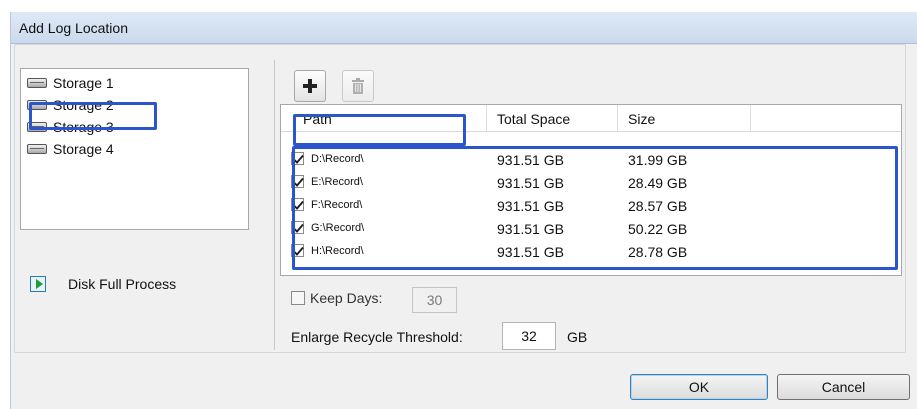 The width and height of the screenshot is (917, 409). What do you see at coordinates (298, 298) in the screenshot?
I see `keep-days-checkbox` at bounding box center [298, 298].